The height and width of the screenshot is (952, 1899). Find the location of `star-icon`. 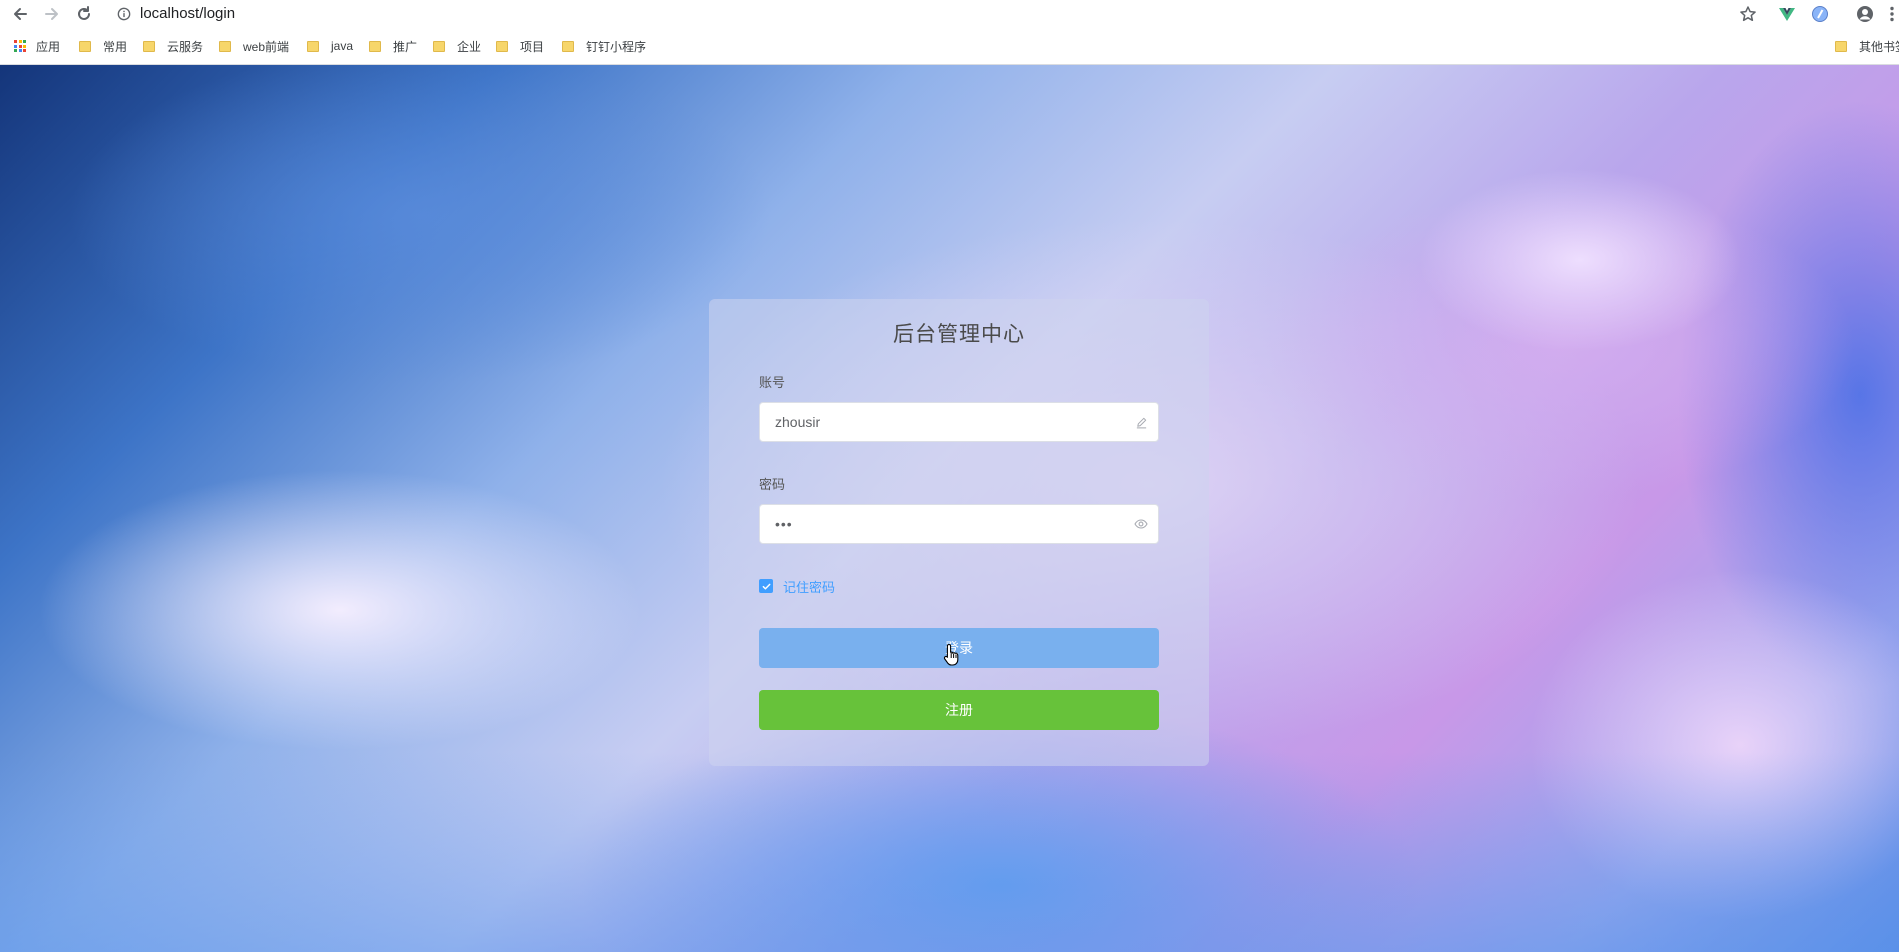

star-icon is located at coordinates (1748, 14).